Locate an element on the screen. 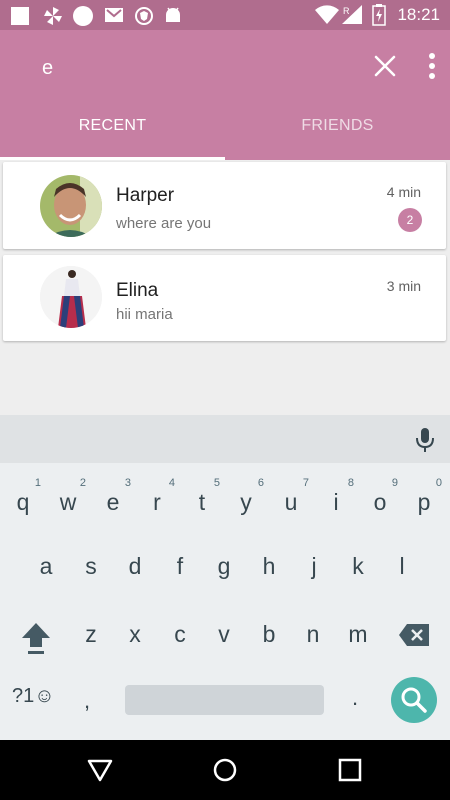 The height and width of the screenshot is (800, 450). key-h: h is located at coordinates (269, 578).